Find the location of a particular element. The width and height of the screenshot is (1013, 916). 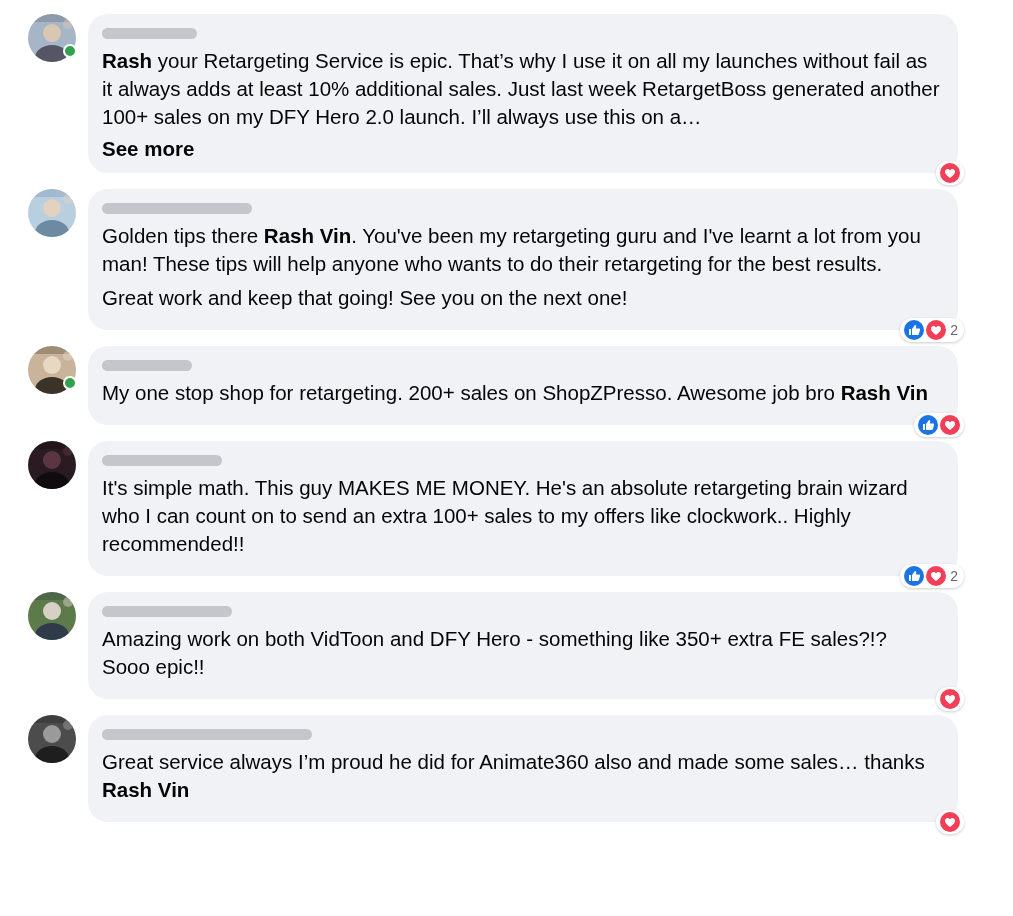

comment-text: Golden tips there Rash Vin. You've been my retargeting guru and I've learnt a lot from you man! These tips will help anyone who wants to do their retargeting for the best results. is located at coordinates (512, 250).